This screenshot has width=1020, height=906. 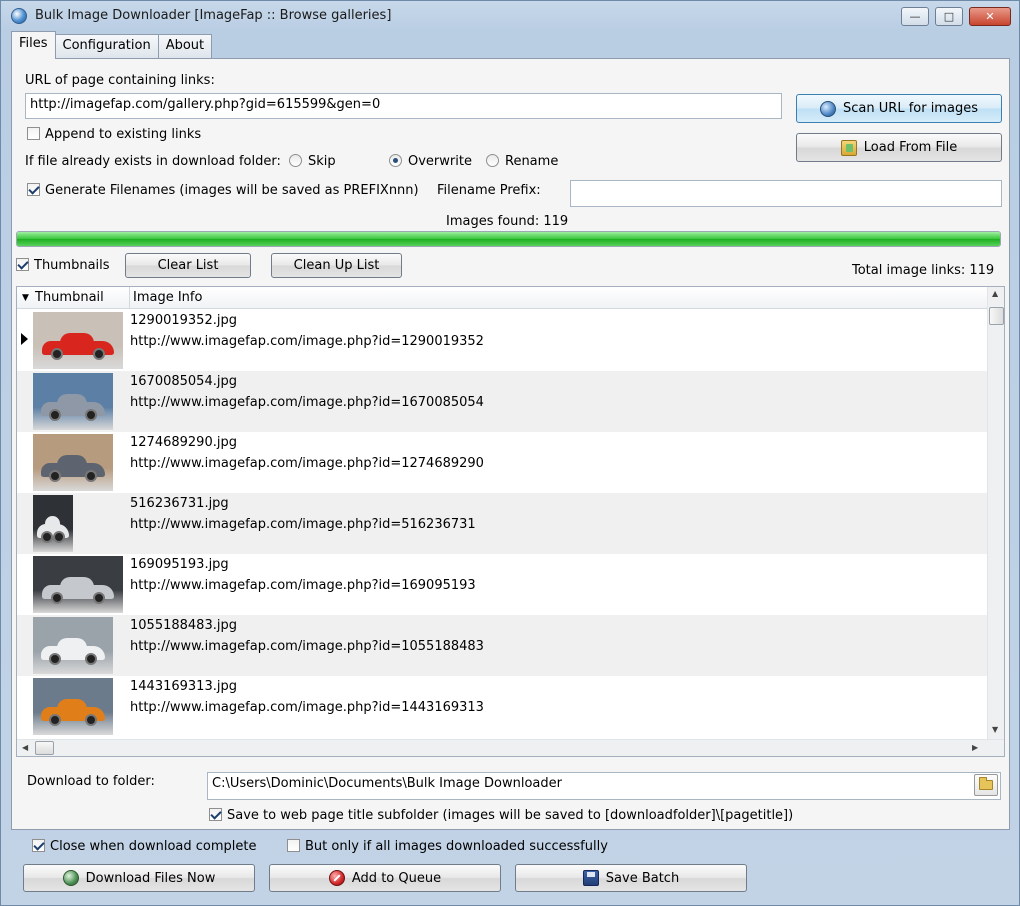 What do you see at coordinates (120, 80) in the screenshot?
I see `url-label: URL of page containing links:` at bounding box center [120, 80].